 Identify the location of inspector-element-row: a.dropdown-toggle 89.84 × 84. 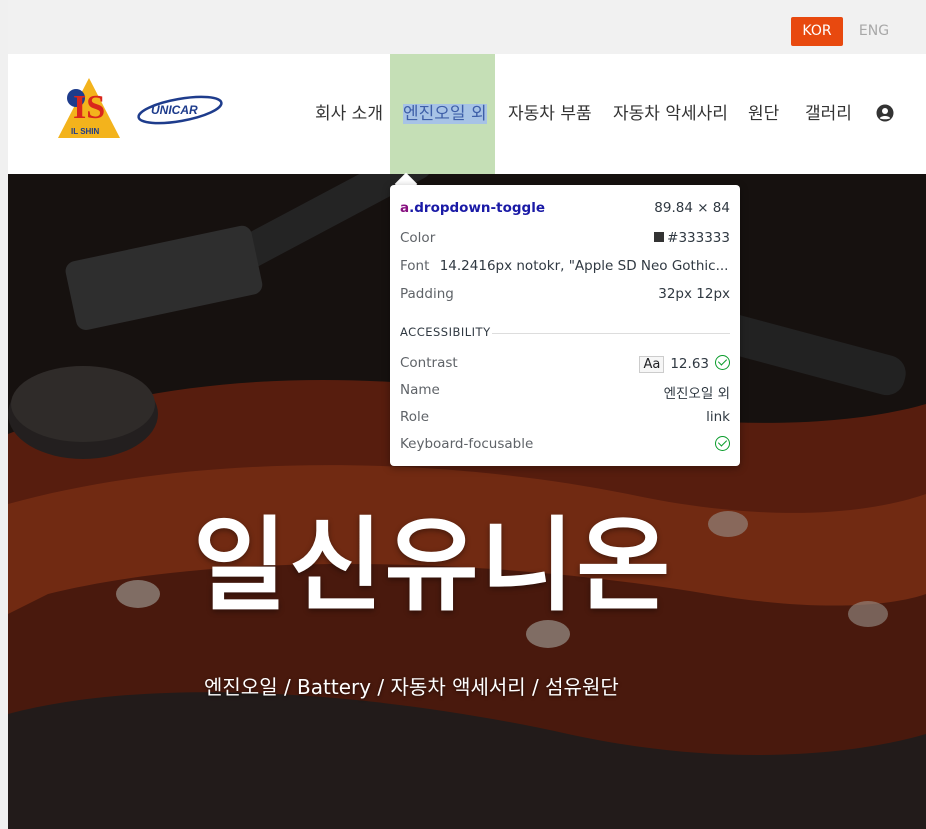
(565, 208).